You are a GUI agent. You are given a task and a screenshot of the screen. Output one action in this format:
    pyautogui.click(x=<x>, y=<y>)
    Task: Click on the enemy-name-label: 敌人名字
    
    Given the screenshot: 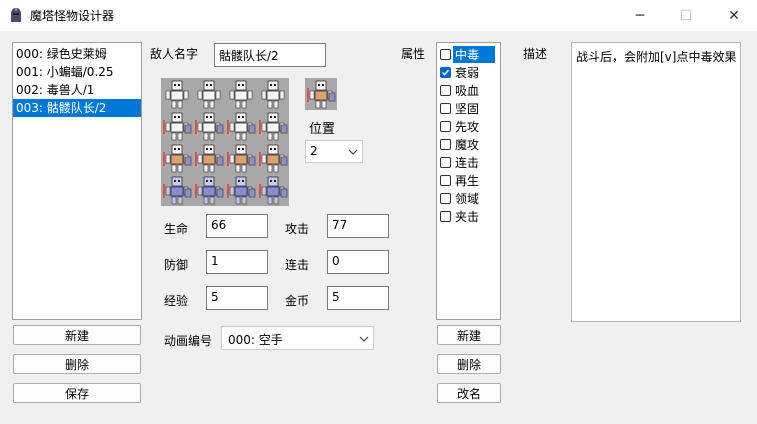 What is the action you would take?
    pyautogui.click(x=174, y=54)
    